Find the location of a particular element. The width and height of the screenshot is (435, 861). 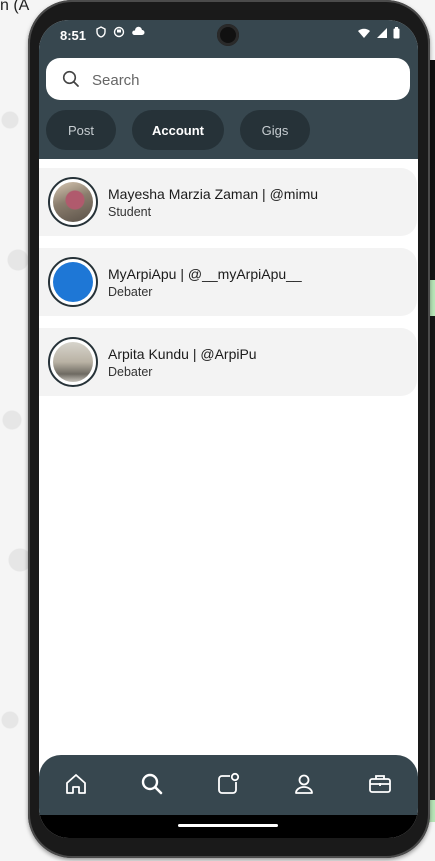

tab-gigs-label: Gigs is located at coordinates (275, 130).